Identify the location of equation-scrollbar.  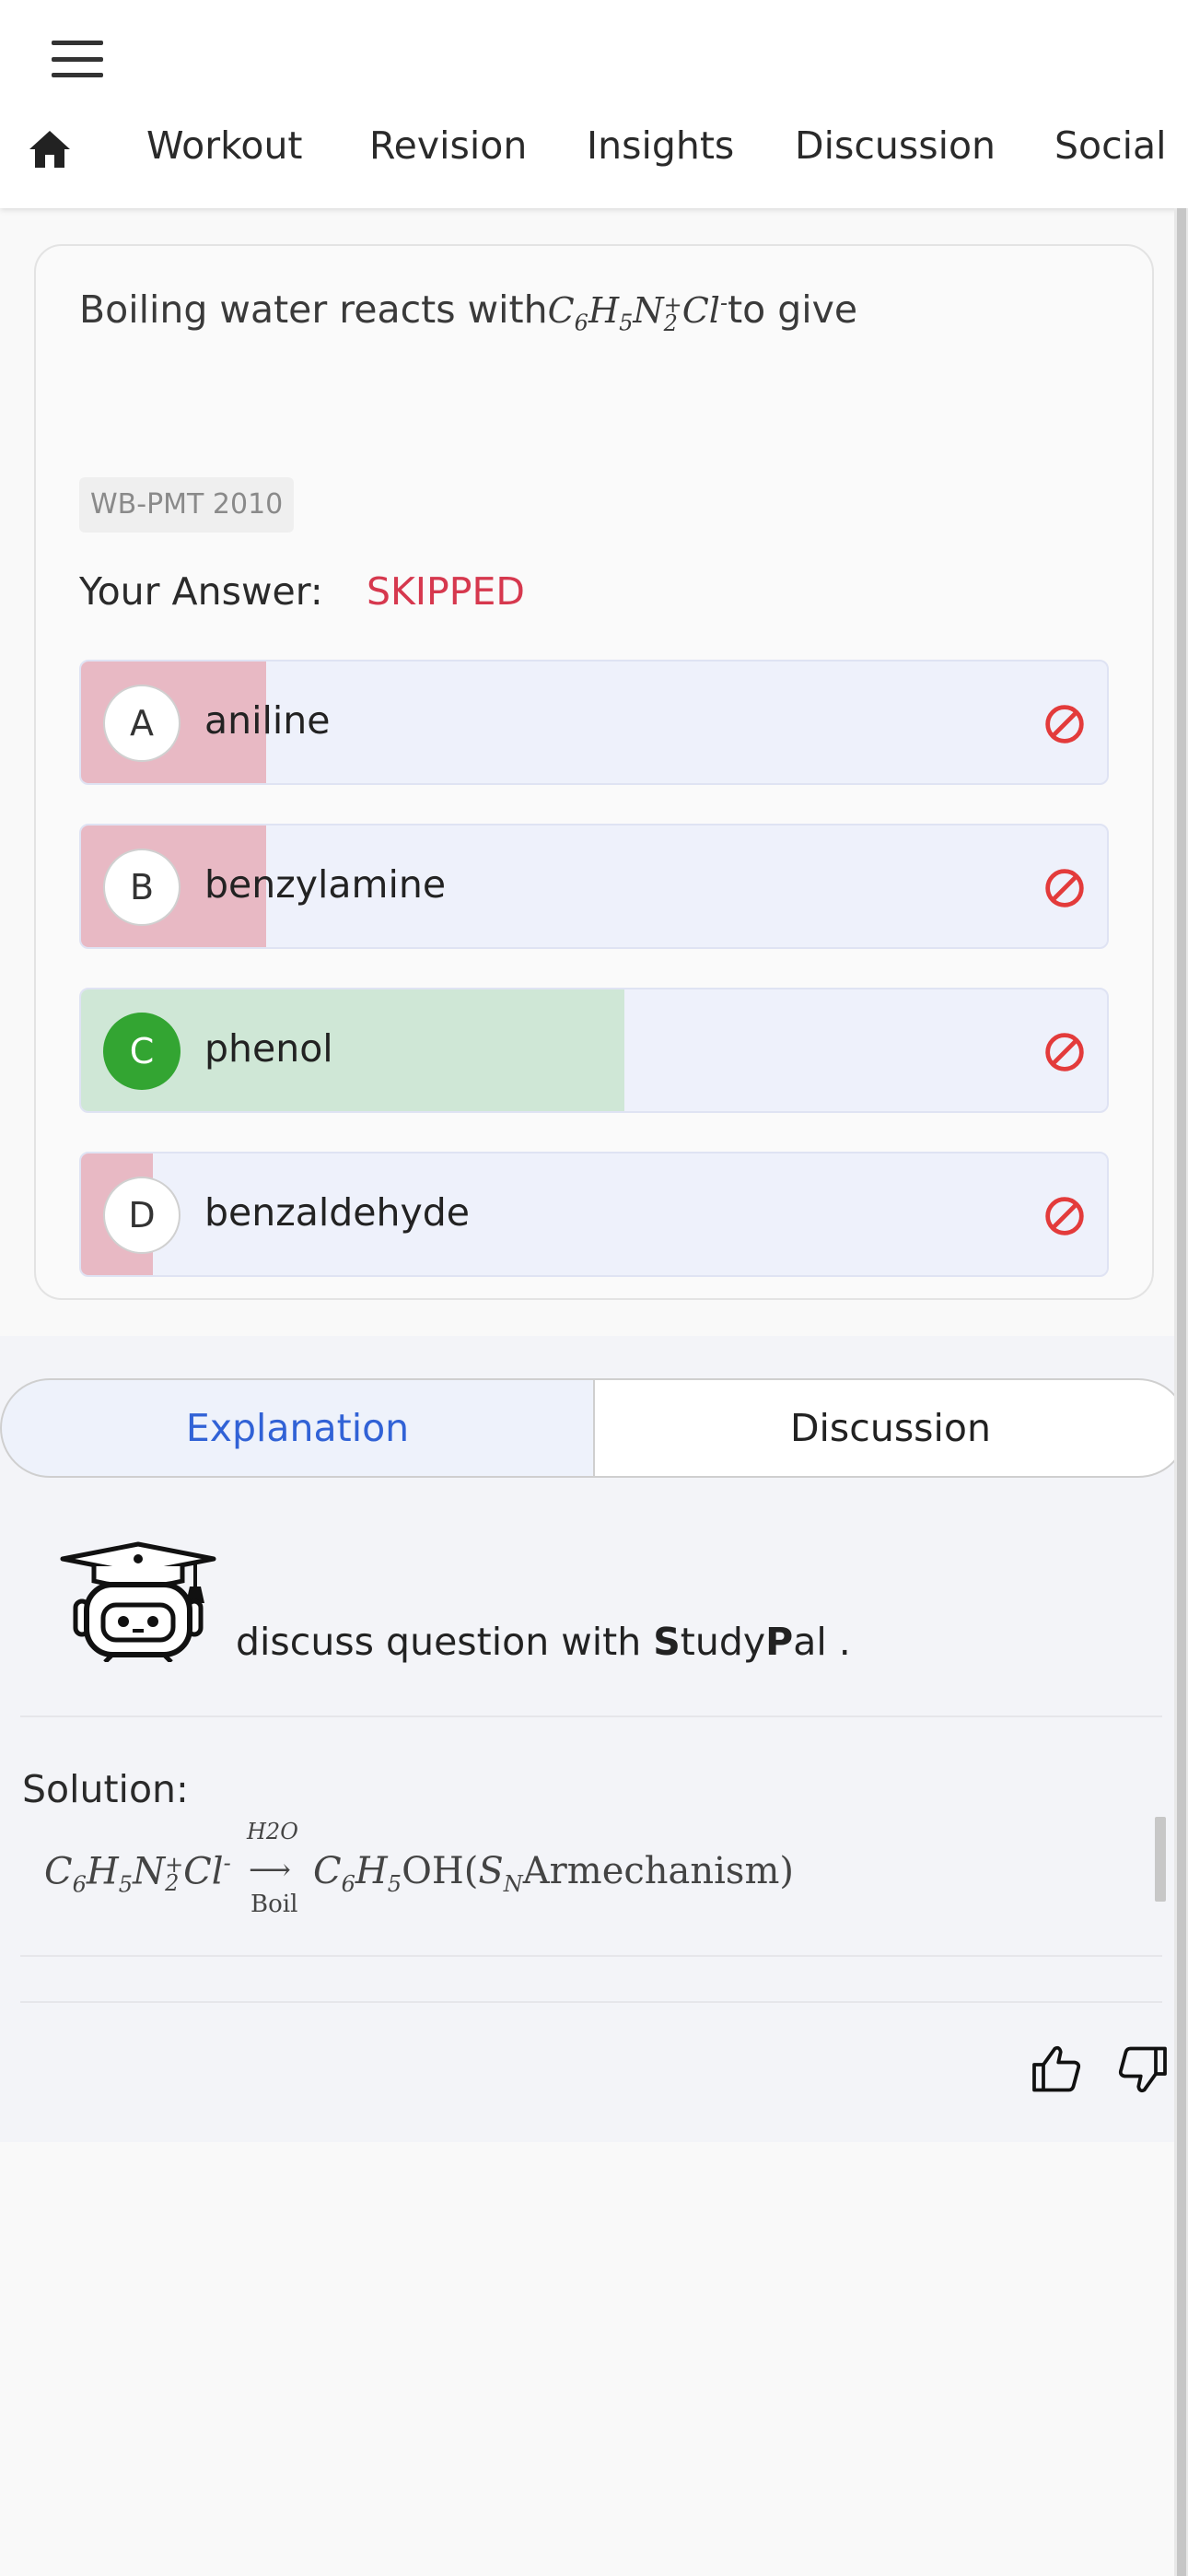
(1160, 1860).